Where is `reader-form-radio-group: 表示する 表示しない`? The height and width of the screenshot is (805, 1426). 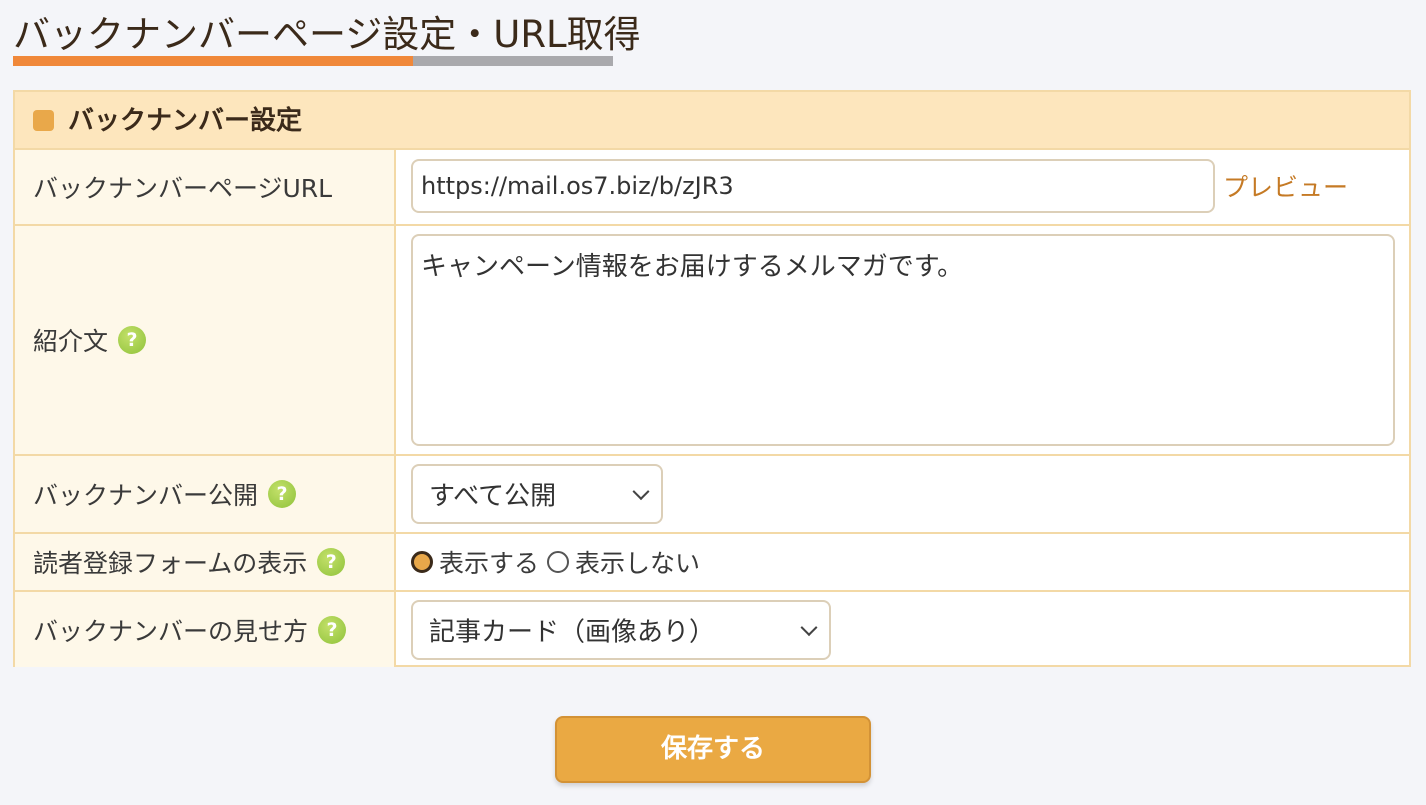 reader-form-radio-group: 表示する 表示しない is located at coordinates (559, 562).